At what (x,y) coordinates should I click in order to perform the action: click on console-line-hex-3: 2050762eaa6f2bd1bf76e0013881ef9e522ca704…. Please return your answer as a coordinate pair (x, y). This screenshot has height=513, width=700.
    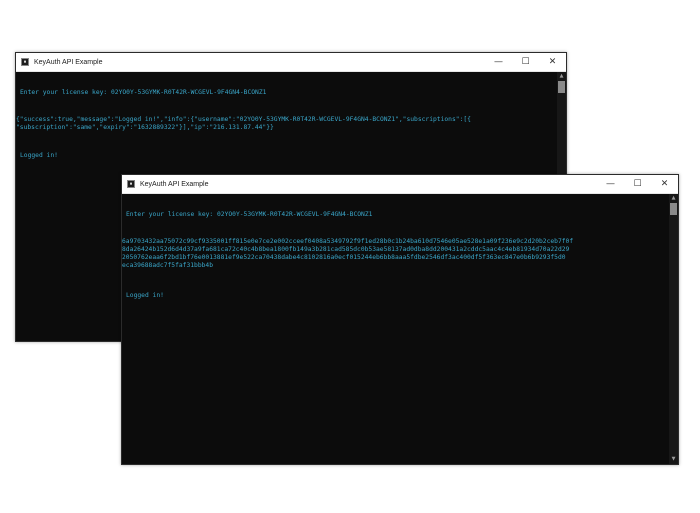
    Looking at the image, I should click on (344, 257).